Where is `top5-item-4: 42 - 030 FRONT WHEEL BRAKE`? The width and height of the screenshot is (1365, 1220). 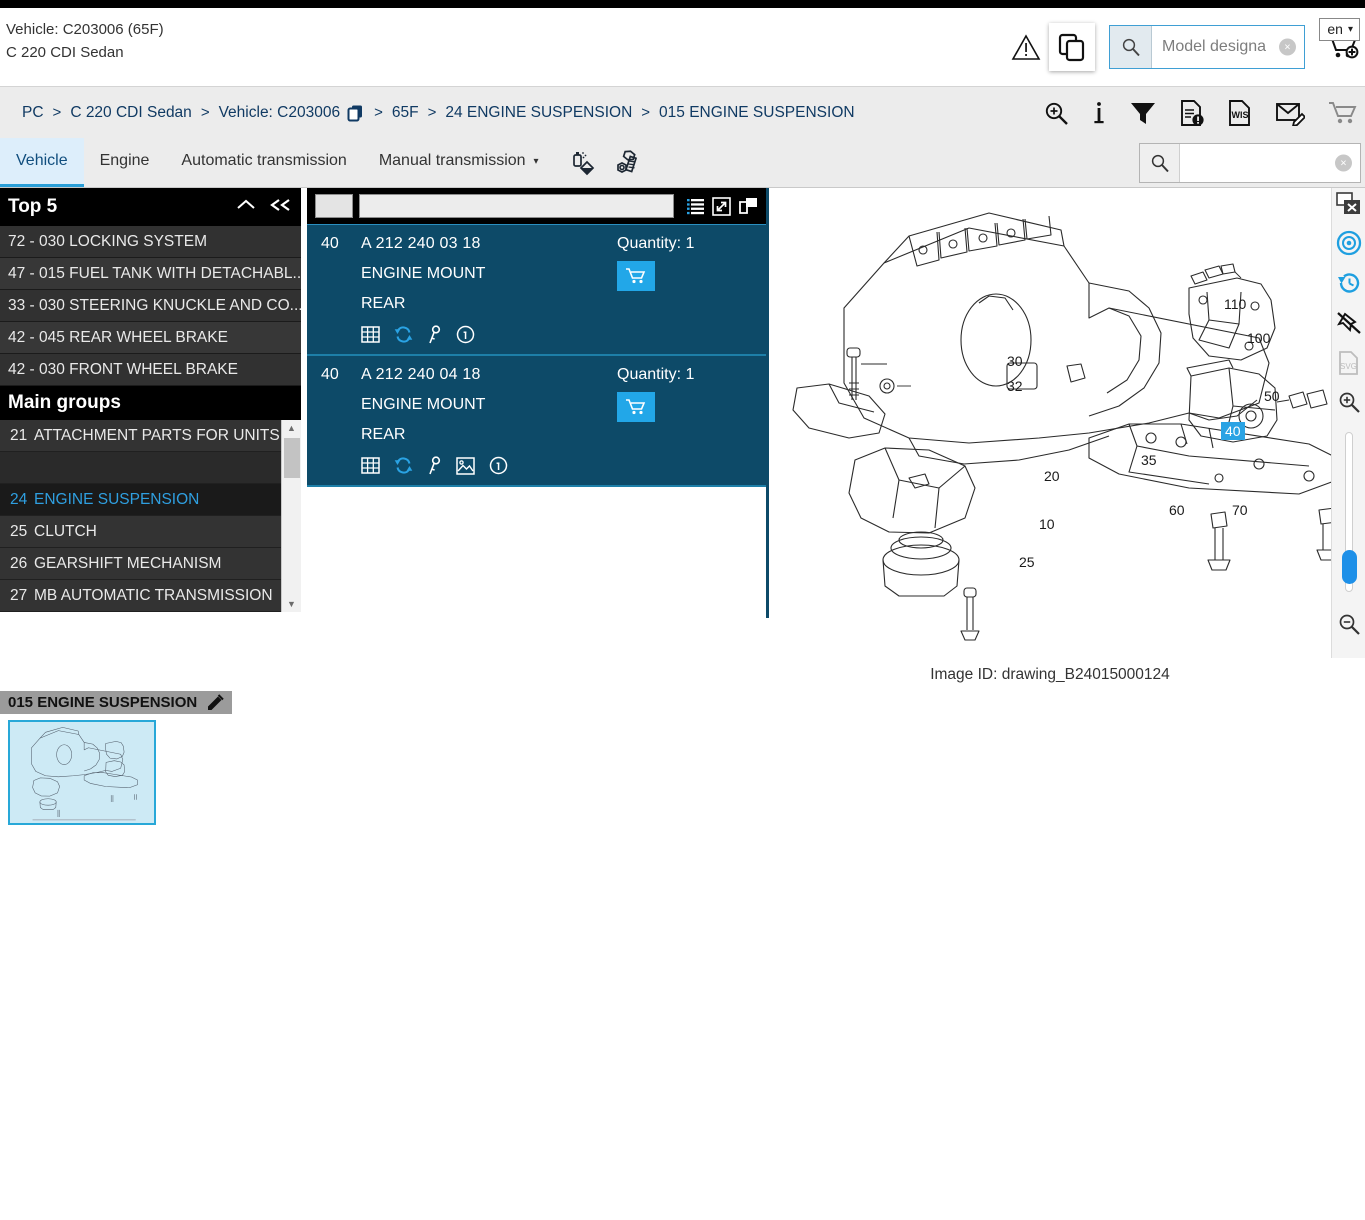 top5-item-4: 42 - 030 FRONT WHEEL BRAKE is located at coordinates (150, 370).